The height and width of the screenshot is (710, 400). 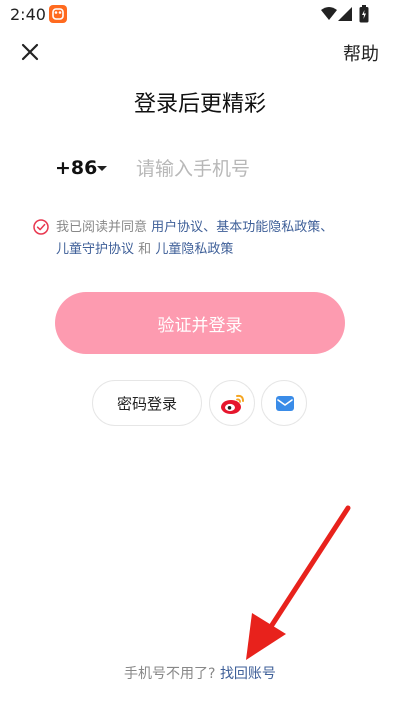 What do you see at coordinates (248, 674) in the screenshot?
I see `recover-account-link: 找回账号` at bounding box center [248, 674].